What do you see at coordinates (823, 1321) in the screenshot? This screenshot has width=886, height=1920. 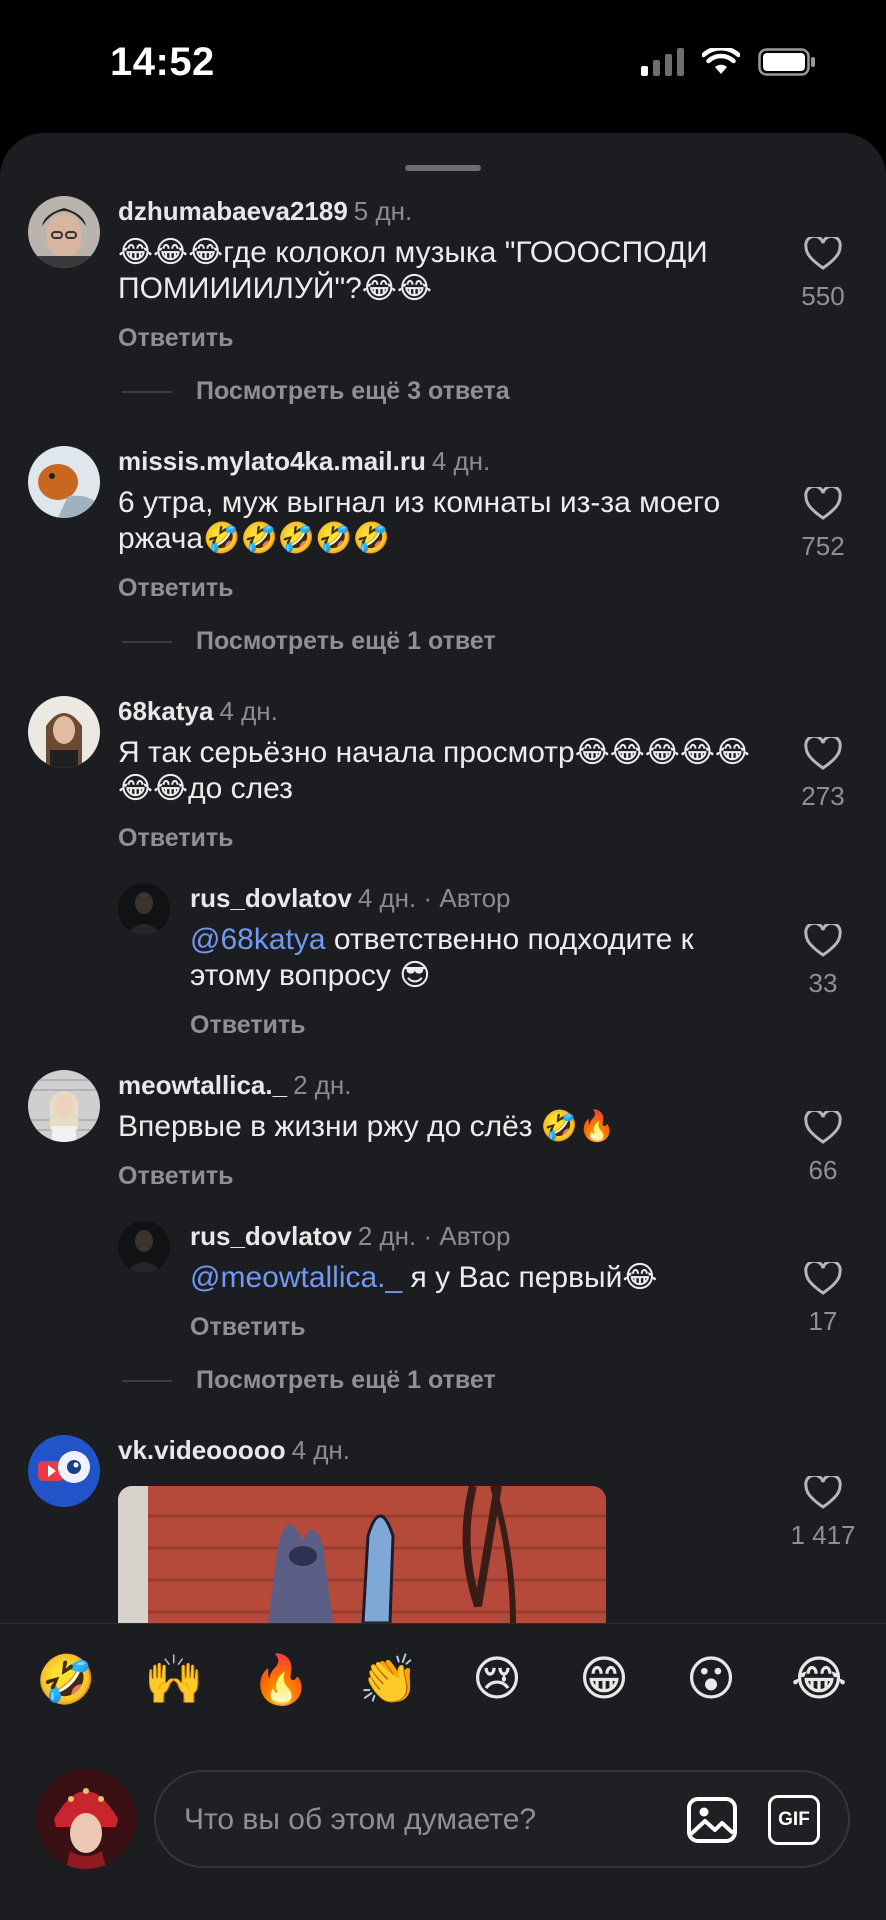 I see `like-count: 17` at bounding box center [823, 1321].